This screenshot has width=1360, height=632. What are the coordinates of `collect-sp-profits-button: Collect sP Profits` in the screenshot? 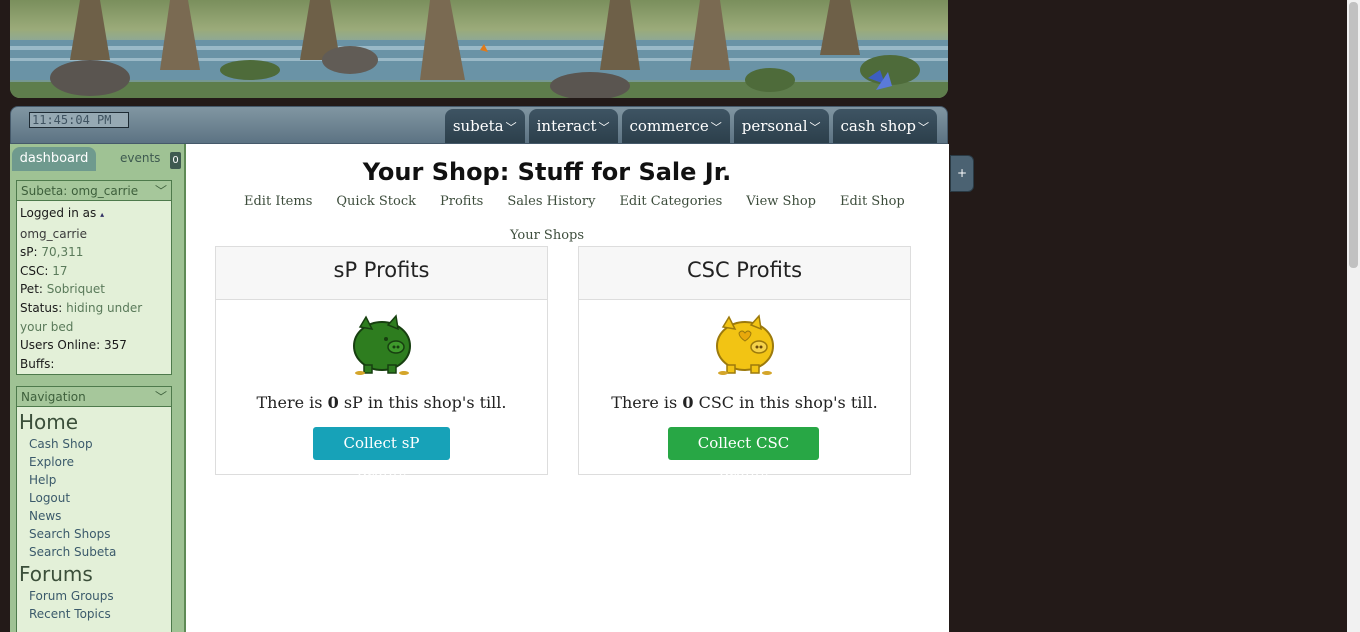 It's located at (381, 456).